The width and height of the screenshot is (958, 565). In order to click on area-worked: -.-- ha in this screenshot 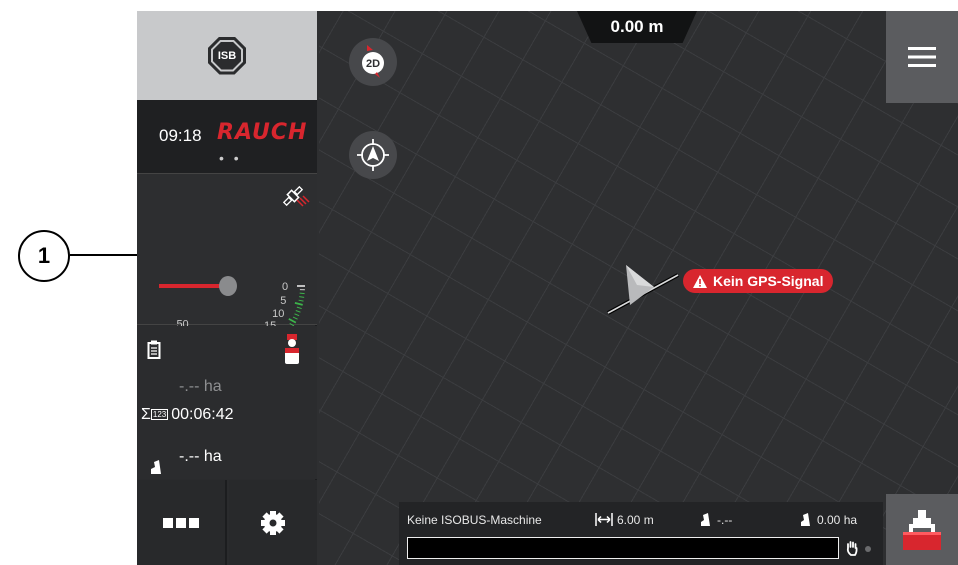, I will do `click(200, 456)`.